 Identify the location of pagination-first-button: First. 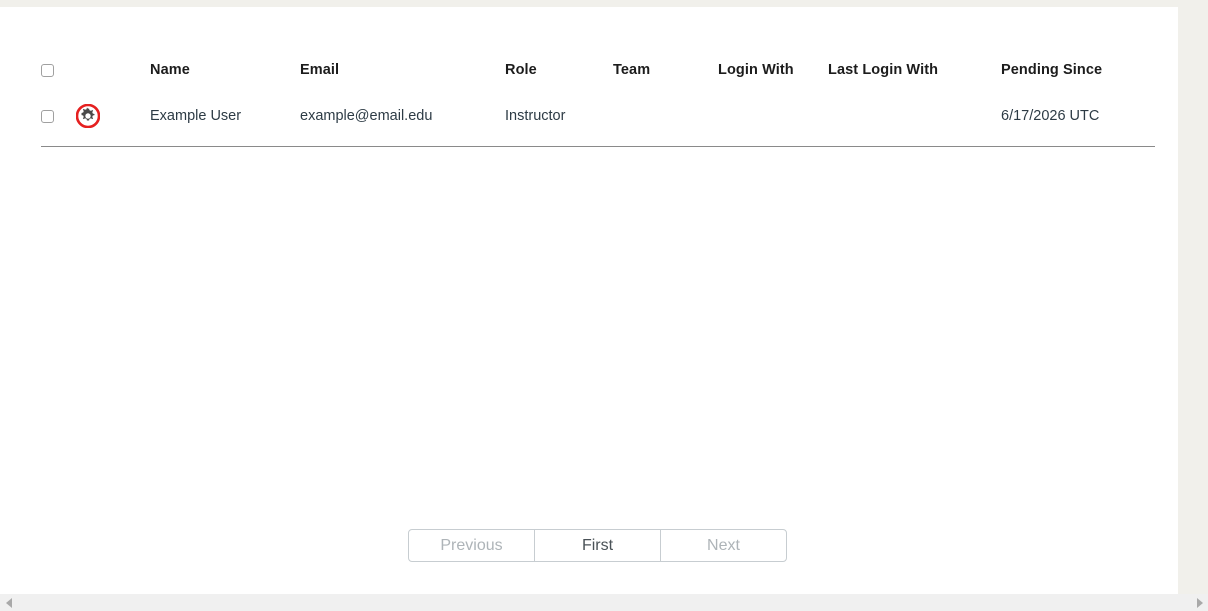
(597, 545).